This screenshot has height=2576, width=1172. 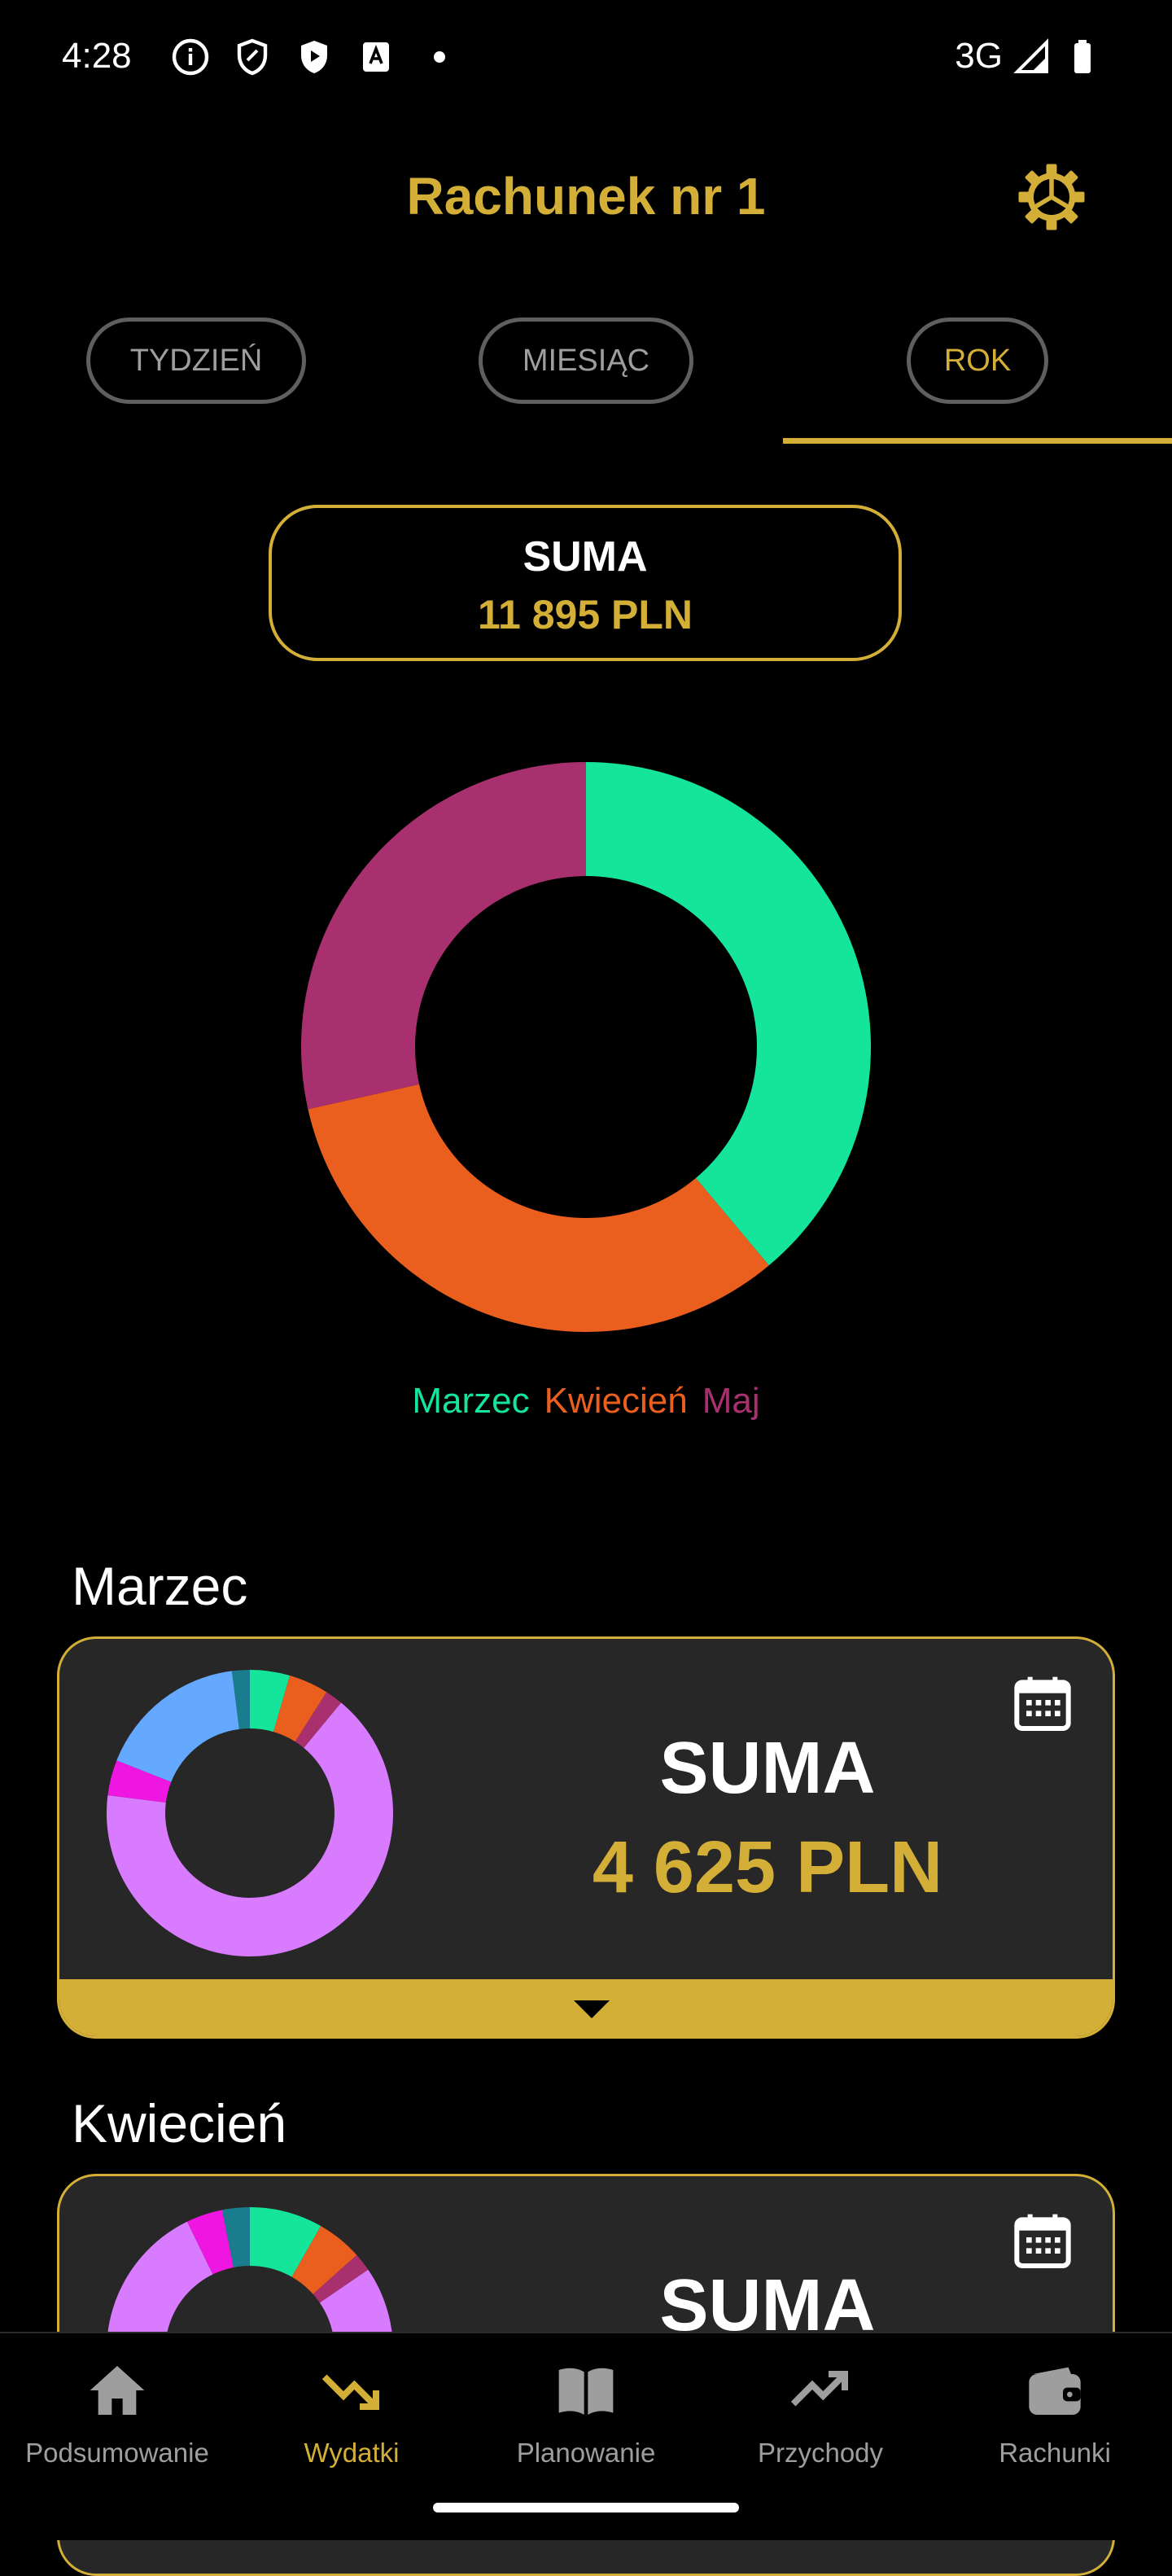 What do you see at coordinates (351, 2414) in the screenshot?
I see `nav-item-wydatki: Wydatki` at bounding box center [351, 2414].